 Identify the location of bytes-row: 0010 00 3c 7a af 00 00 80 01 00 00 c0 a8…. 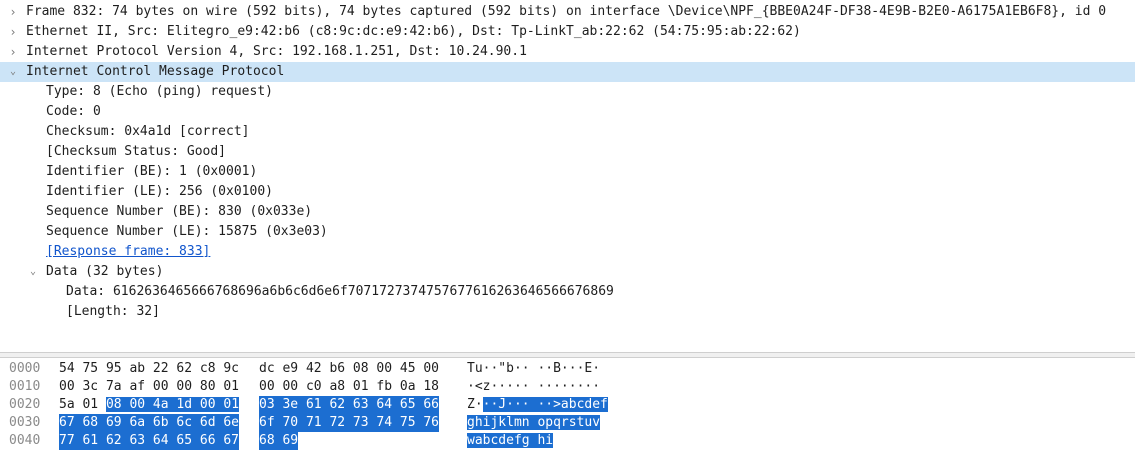
(567, 387).